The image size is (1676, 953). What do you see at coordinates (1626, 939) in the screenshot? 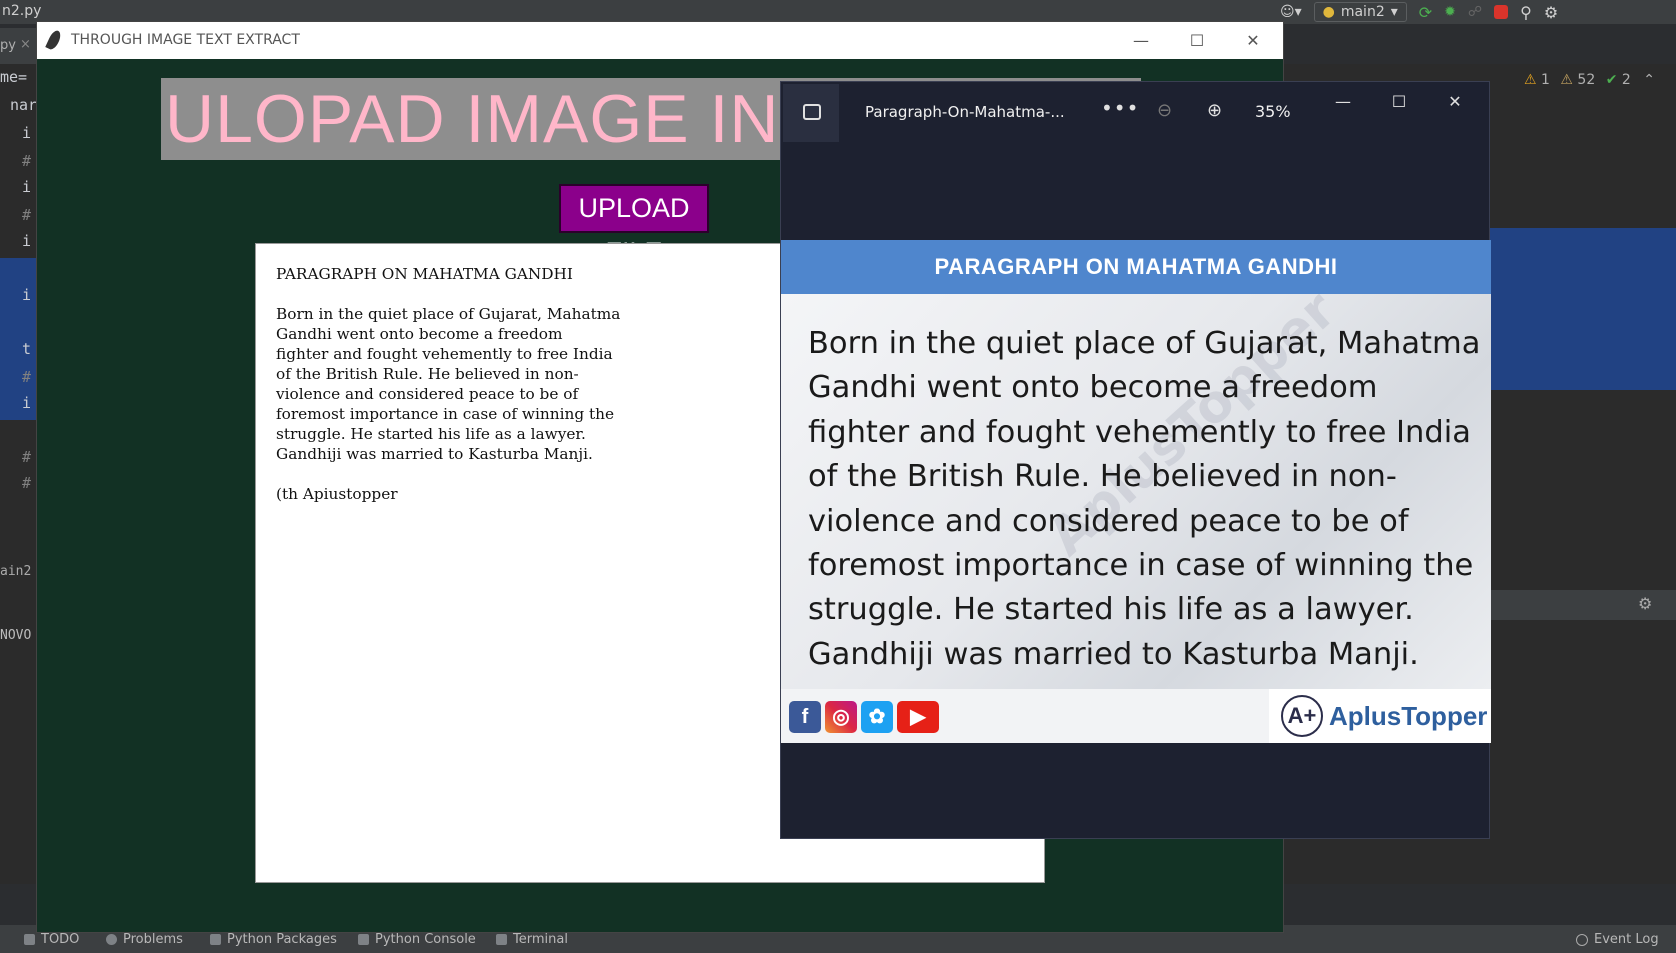
I see `event-log-label: Event Log` at bounding box center [1626, 939].